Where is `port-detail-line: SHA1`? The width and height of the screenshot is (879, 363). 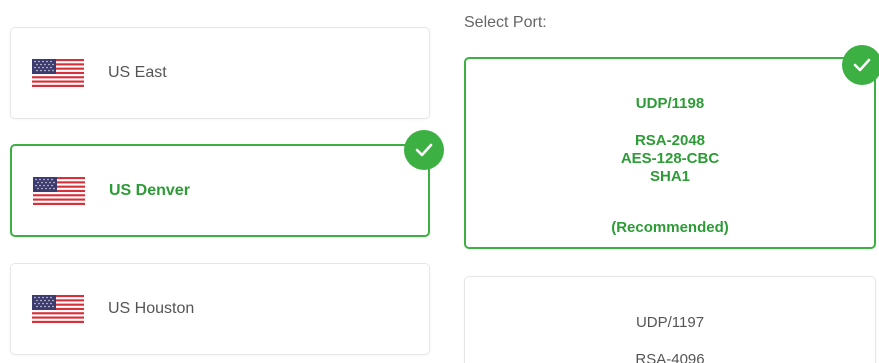 port-detail-line: SHA1 is located at coordinates (669, 176).